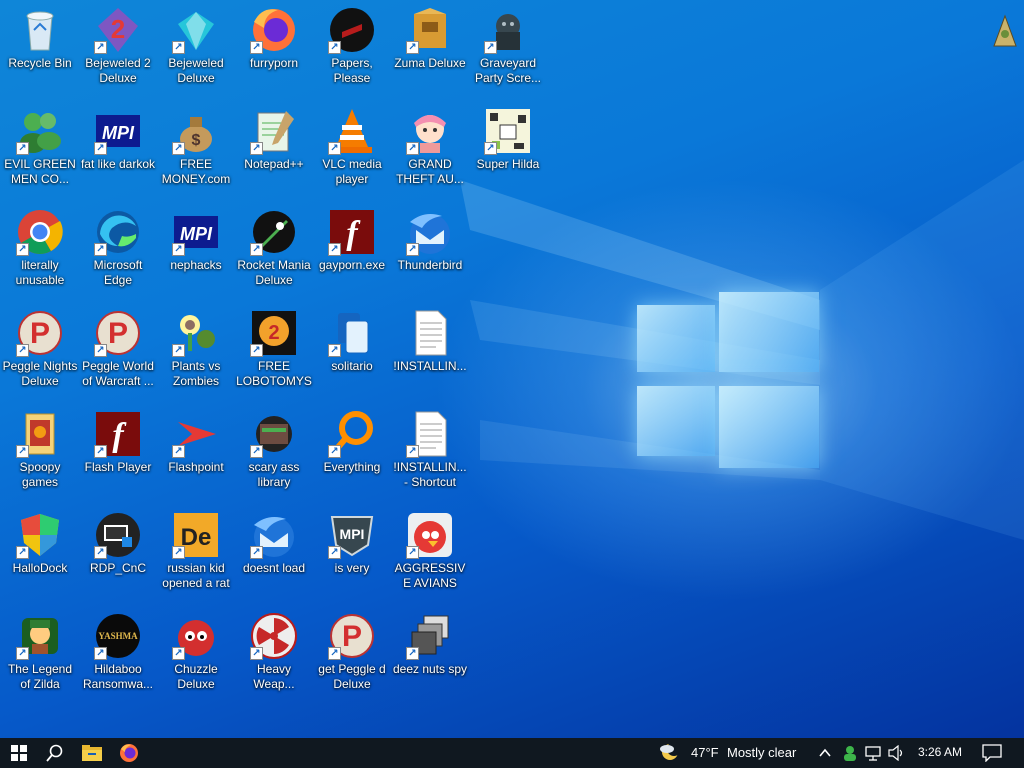  Describe the element at coordinates (196, 373) in the screenshot. I see `desktop-icon-label: Plants vs Zombies` at that location.